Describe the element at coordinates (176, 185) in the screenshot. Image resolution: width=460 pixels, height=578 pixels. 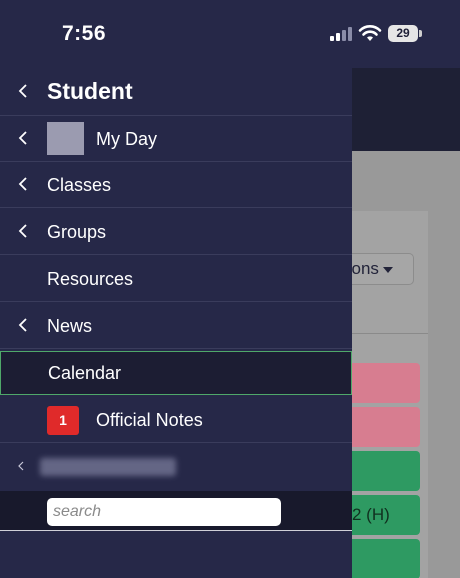
I see `drawer-item-classes: Classes` at that location.